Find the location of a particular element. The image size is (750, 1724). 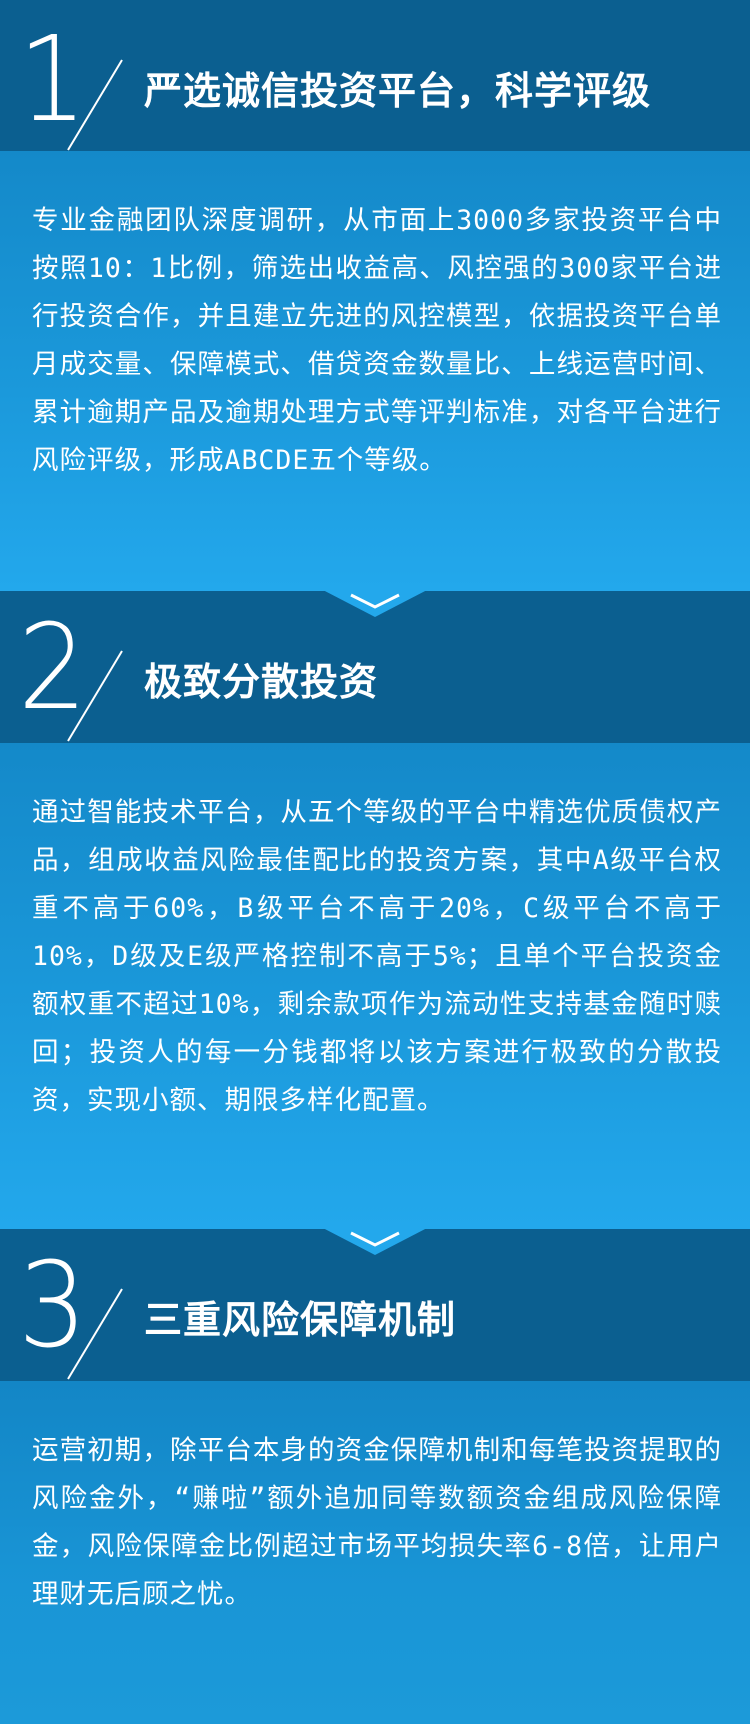

section-title: 严选诚信投资平台，科学评级 is located at coordinates (398, 91).